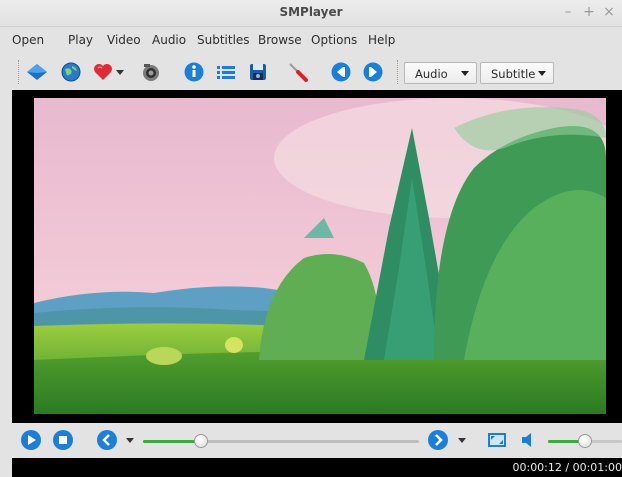 The image size is (622, 477). I want to click on menu-browse: Browse, so click(280, 40).